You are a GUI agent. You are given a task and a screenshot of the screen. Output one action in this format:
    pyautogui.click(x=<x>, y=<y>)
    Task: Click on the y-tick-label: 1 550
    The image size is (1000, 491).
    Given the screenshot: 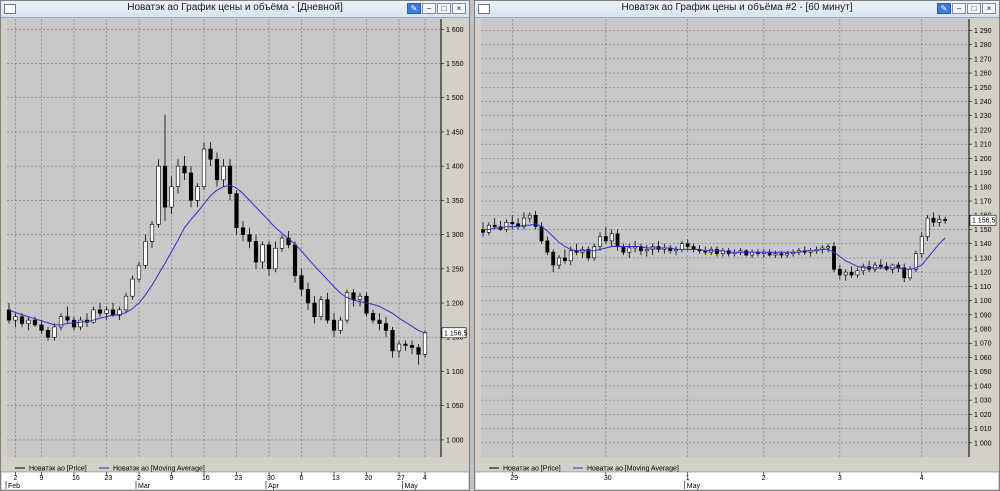 What is the action you would take?
    pyautogui.click(x=455, y=64)
    